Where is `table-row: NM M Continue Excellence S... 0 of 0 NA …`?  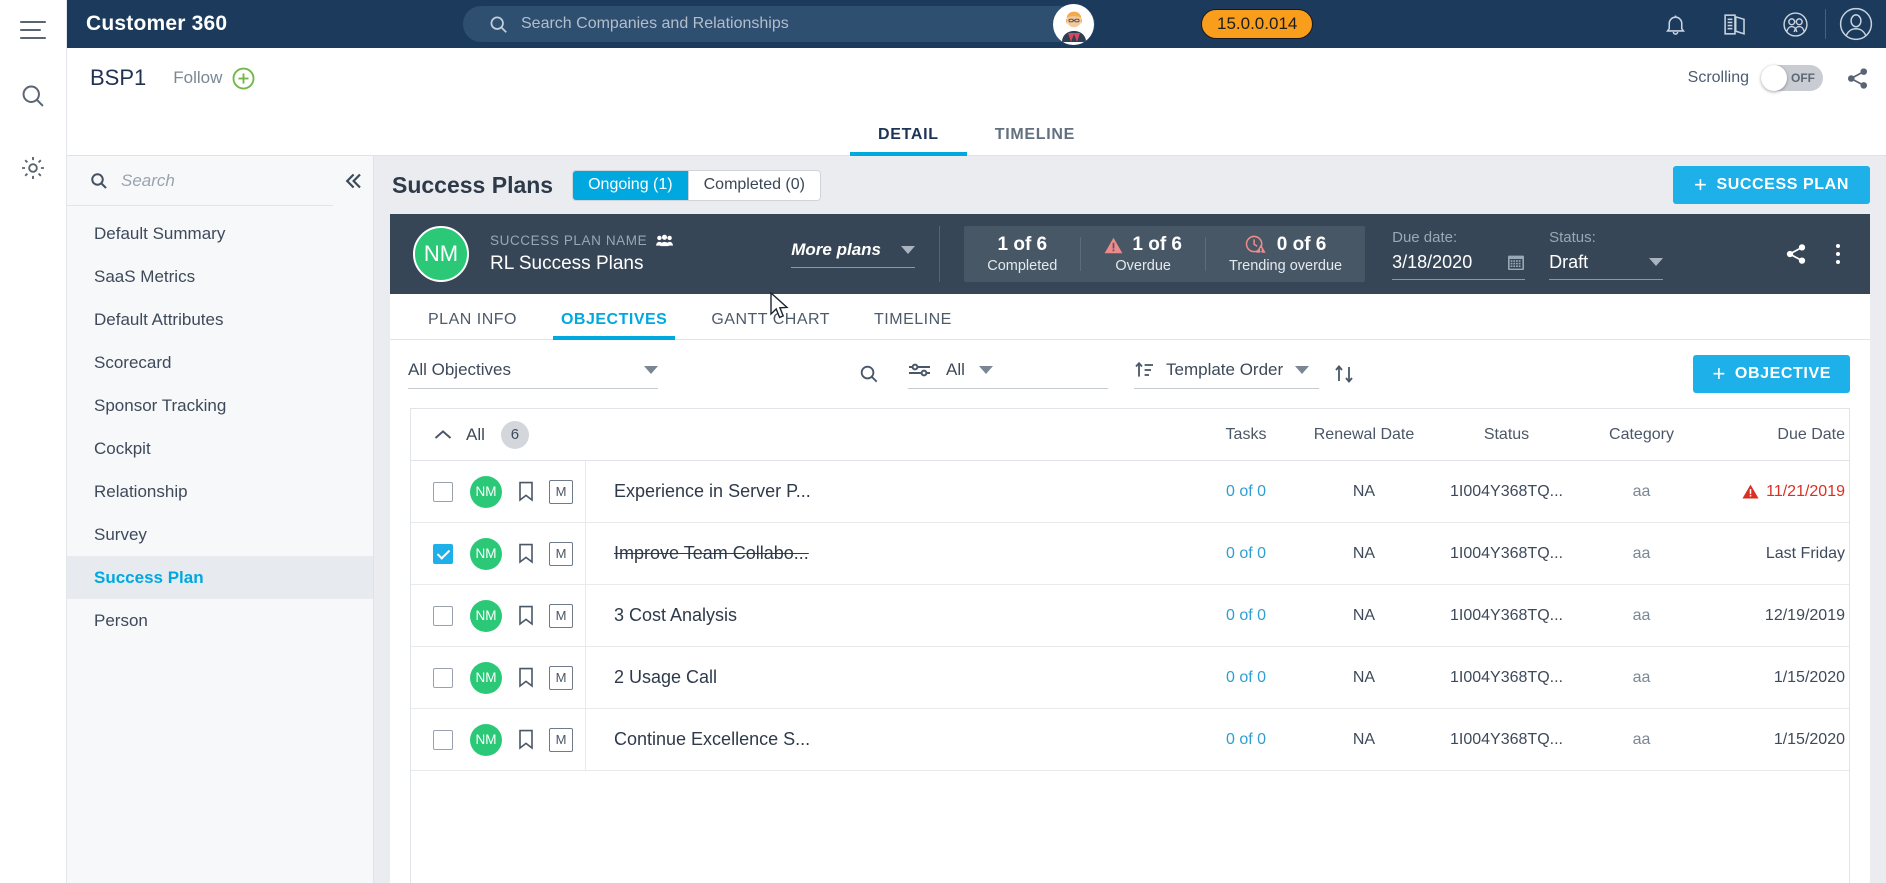
table-row: NM M Continue Excellence S... 0 of 0 NA … is located at coordinates (1130, 739).